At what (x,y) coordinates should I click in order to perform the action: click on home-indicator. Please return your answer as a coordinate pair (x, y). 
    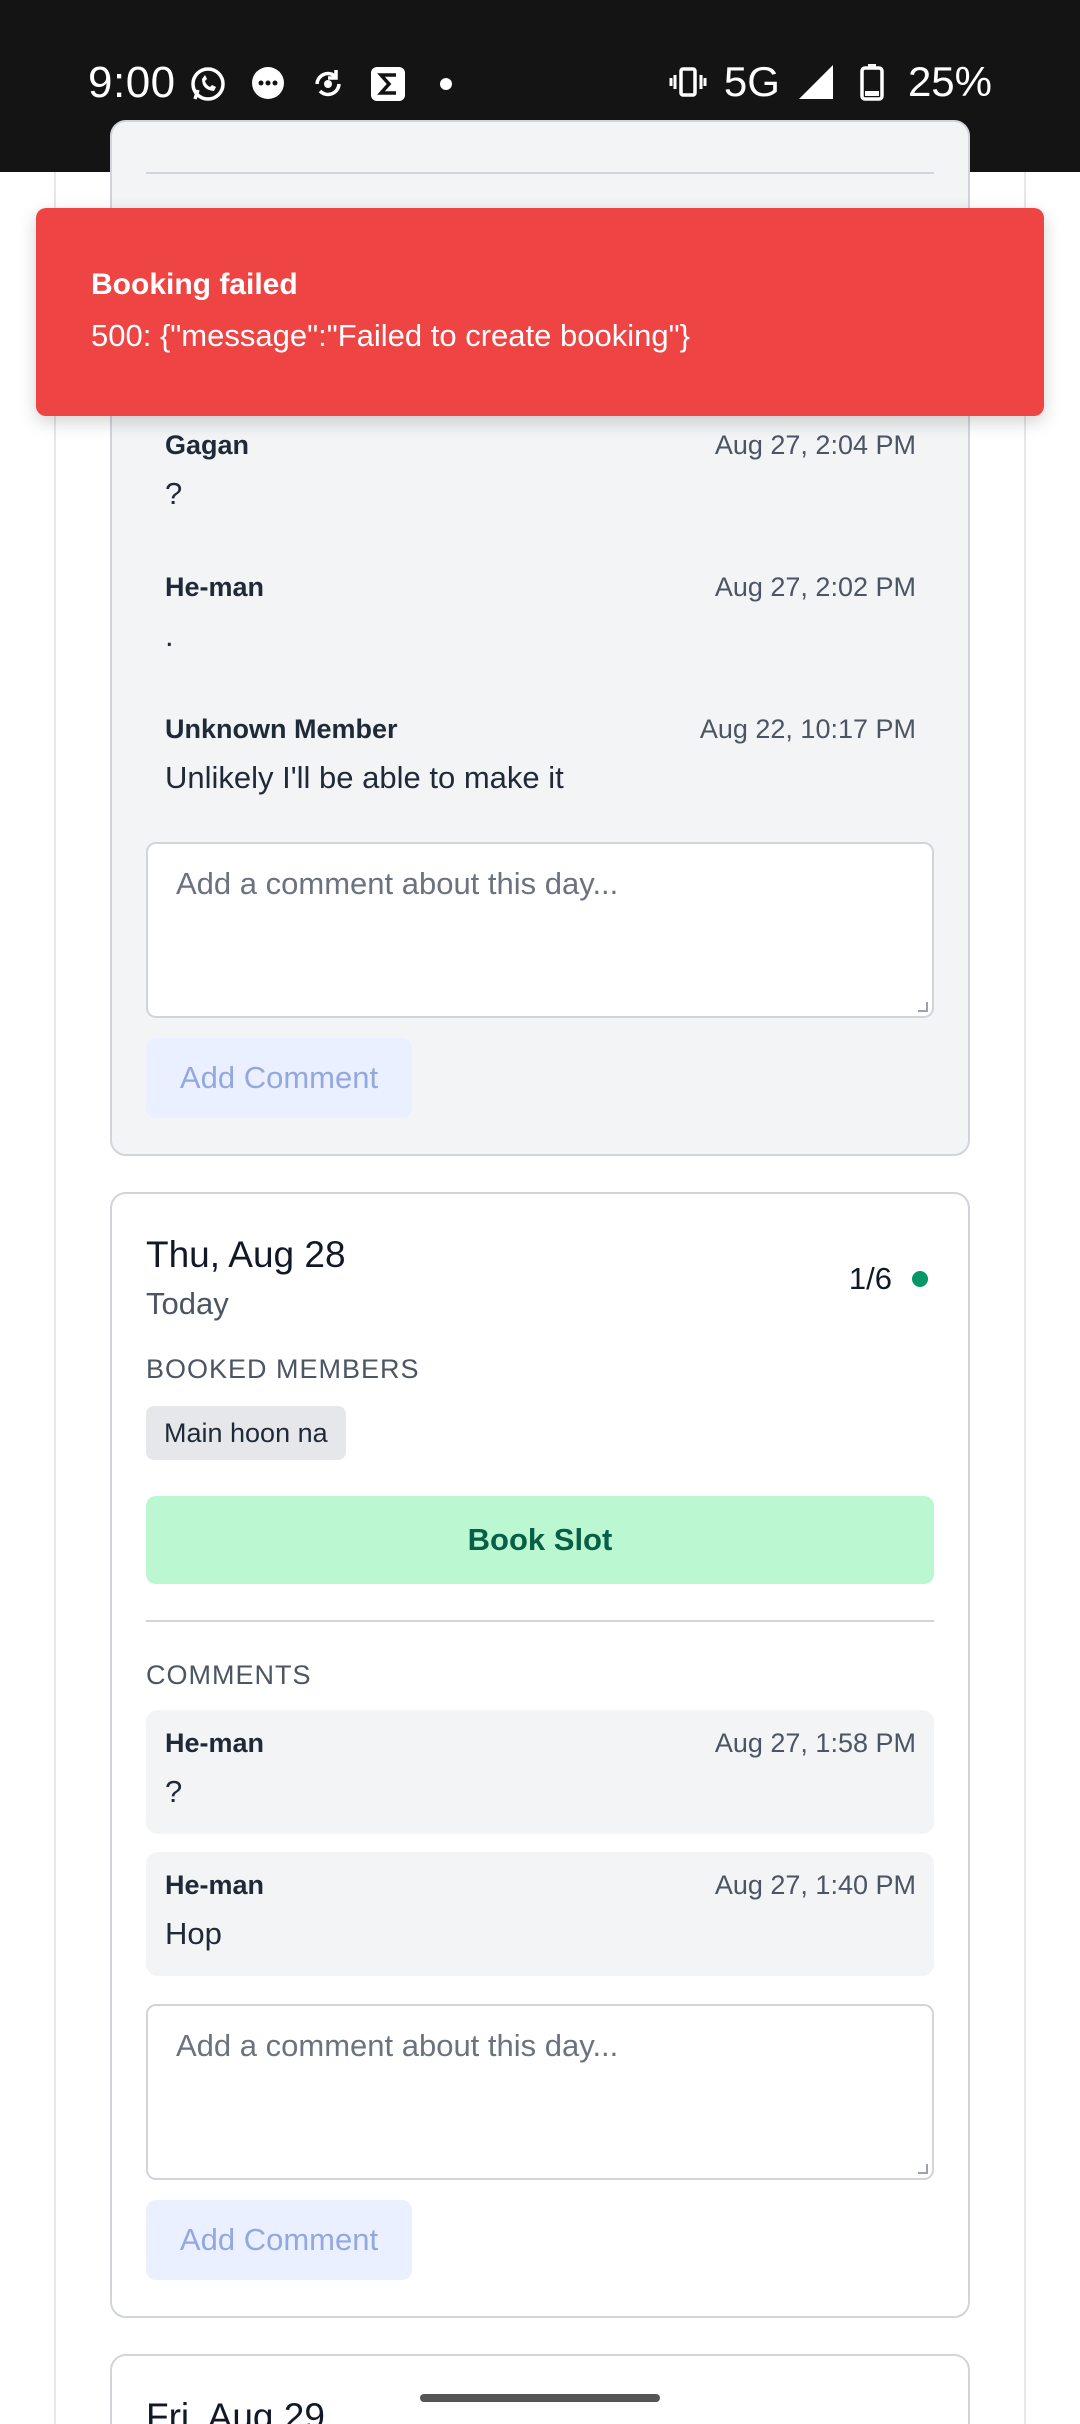
    Looking at the image, I should click on (540, 2398).